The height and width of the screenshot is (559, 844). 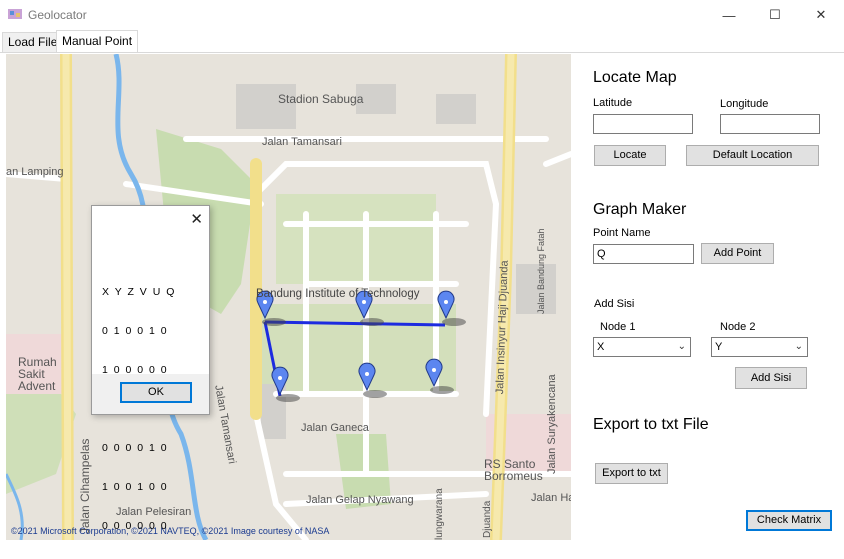 What do you see at coordinates (321, 99) in the screenshot?
I see `map-label-stadion: Stadion Sabuga` at bounding box center [321, 99].